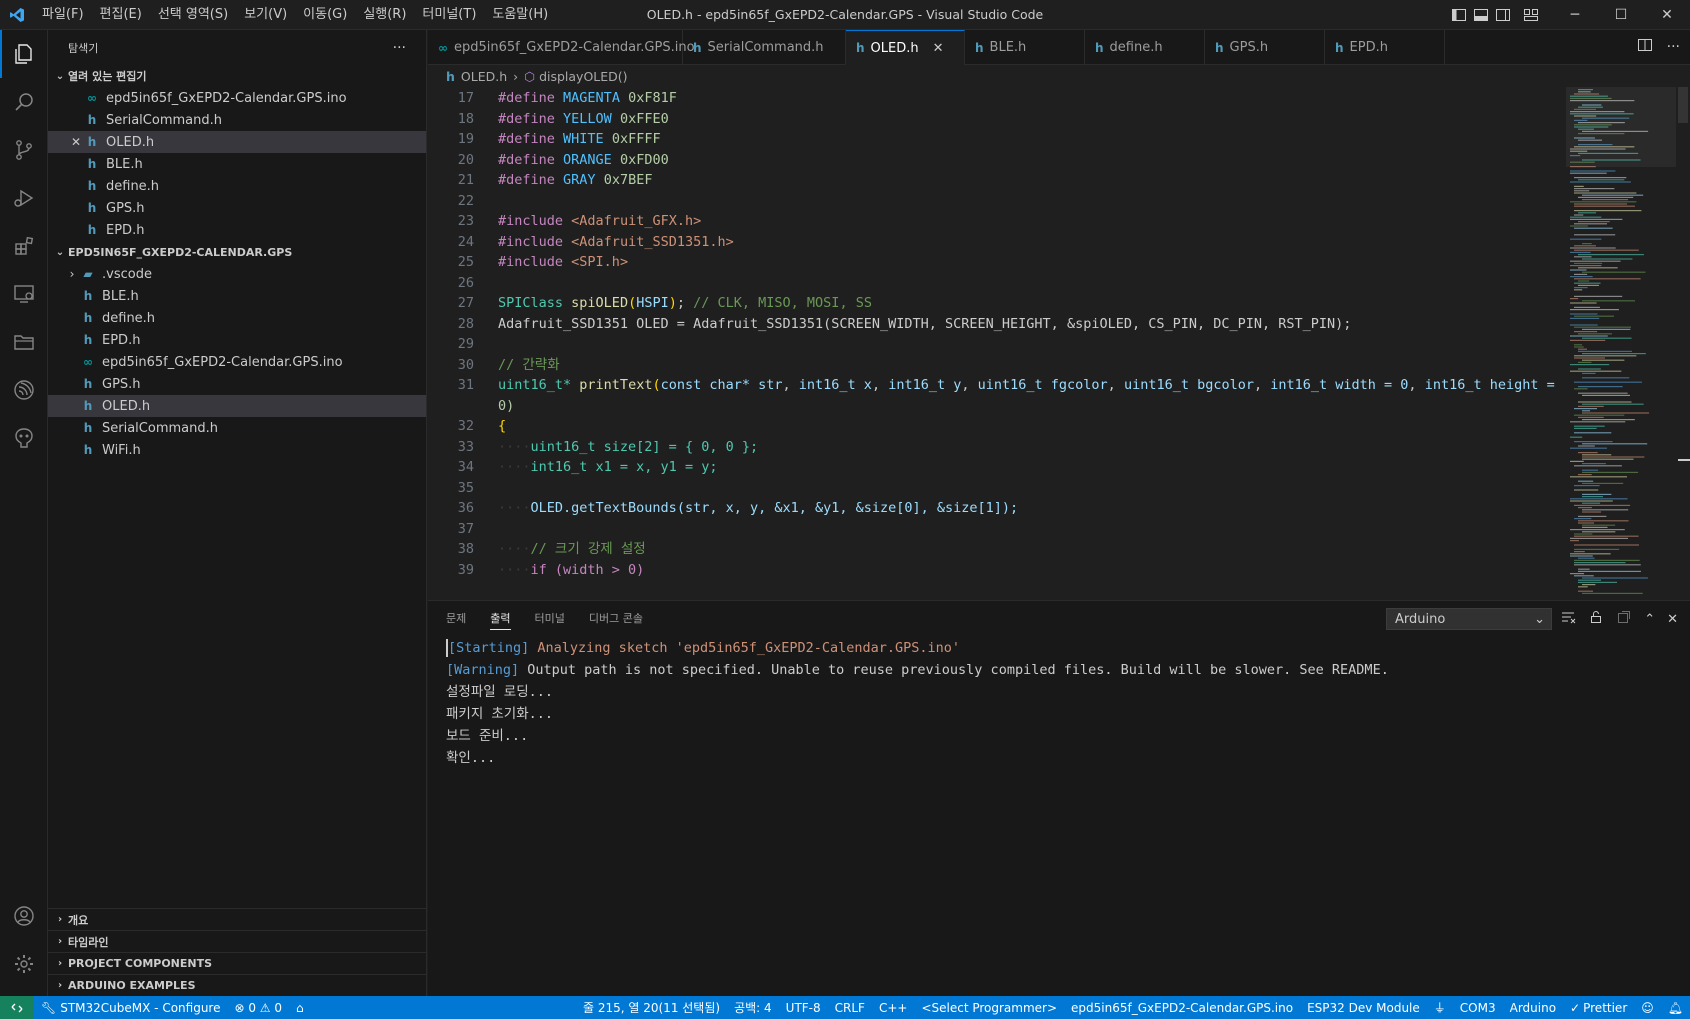 The height and width of the screenshot is (1019, 1690). Describe the element at coordinates (237, 985) in the screenshot. I see `arduino-examples-header: › ARDUINO EXAMPLES` at that location.